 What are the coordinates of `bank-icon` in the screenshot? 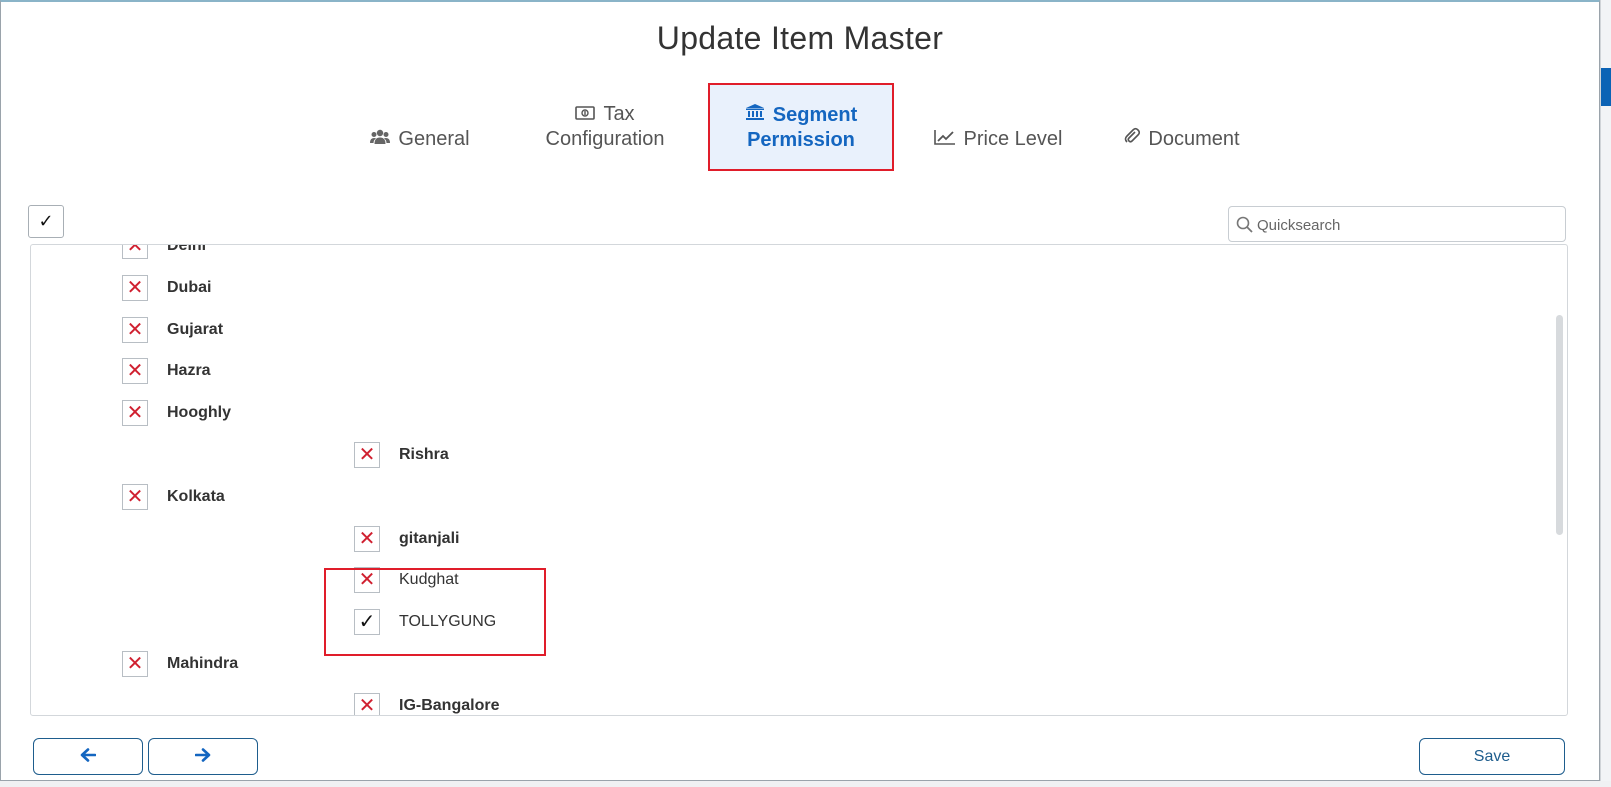 It's located at (755, 115).